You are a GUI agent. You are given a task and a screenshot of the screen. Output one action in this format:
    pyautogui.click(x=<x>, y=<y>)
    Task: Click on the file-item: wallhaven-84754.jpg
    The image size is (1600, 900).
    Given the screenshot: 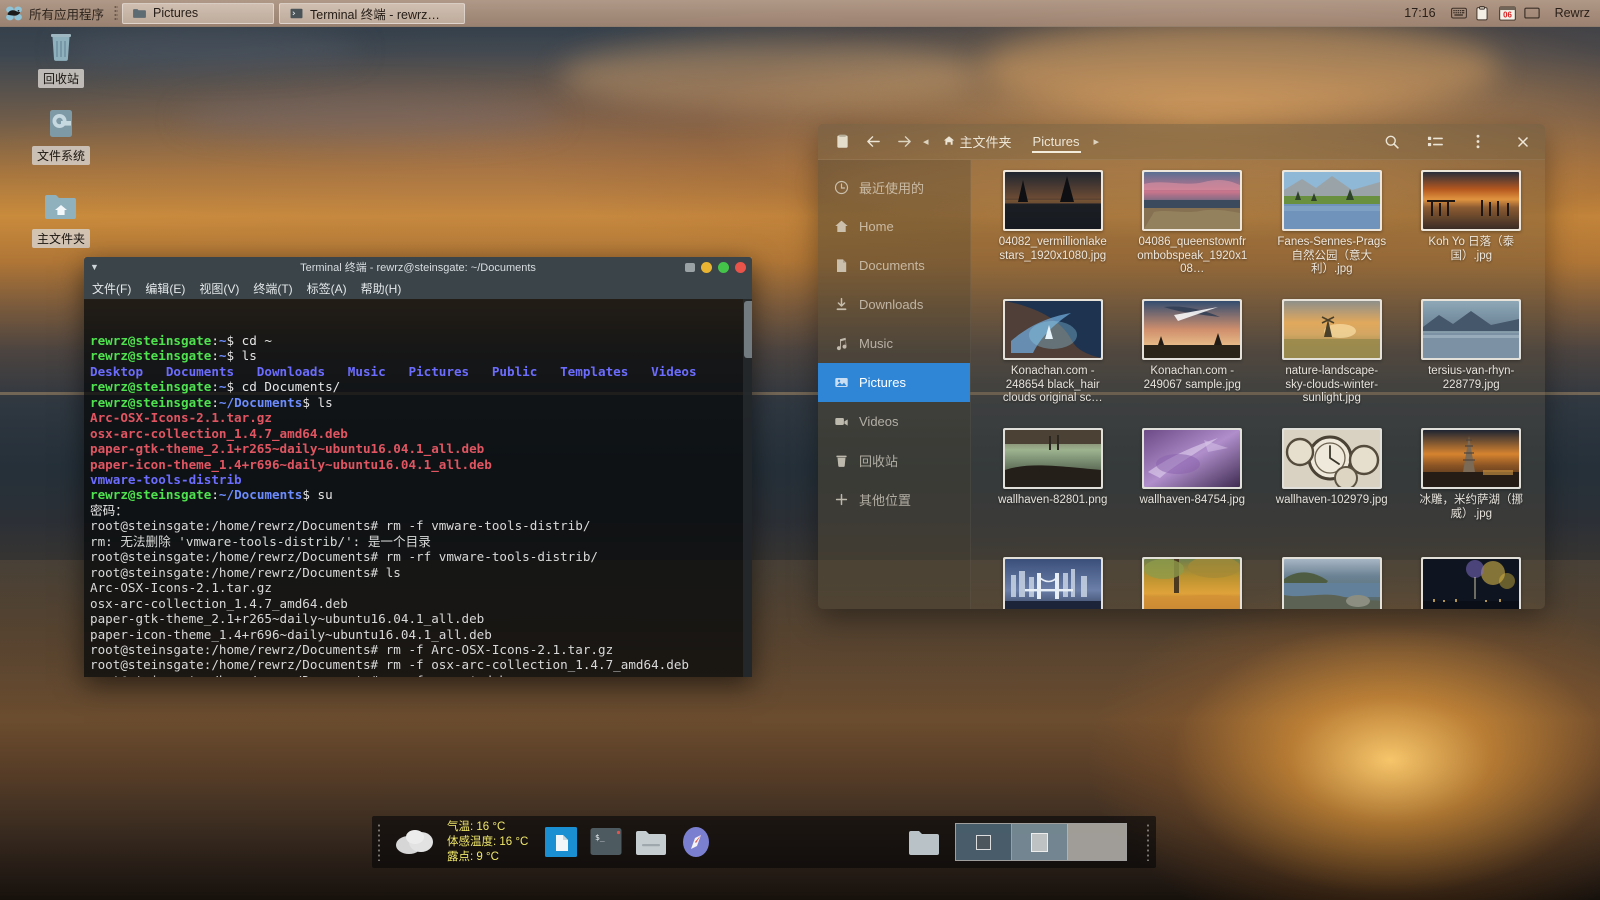 What is the action you would take?
    pyautogui.click(x=1193, y=492)
    